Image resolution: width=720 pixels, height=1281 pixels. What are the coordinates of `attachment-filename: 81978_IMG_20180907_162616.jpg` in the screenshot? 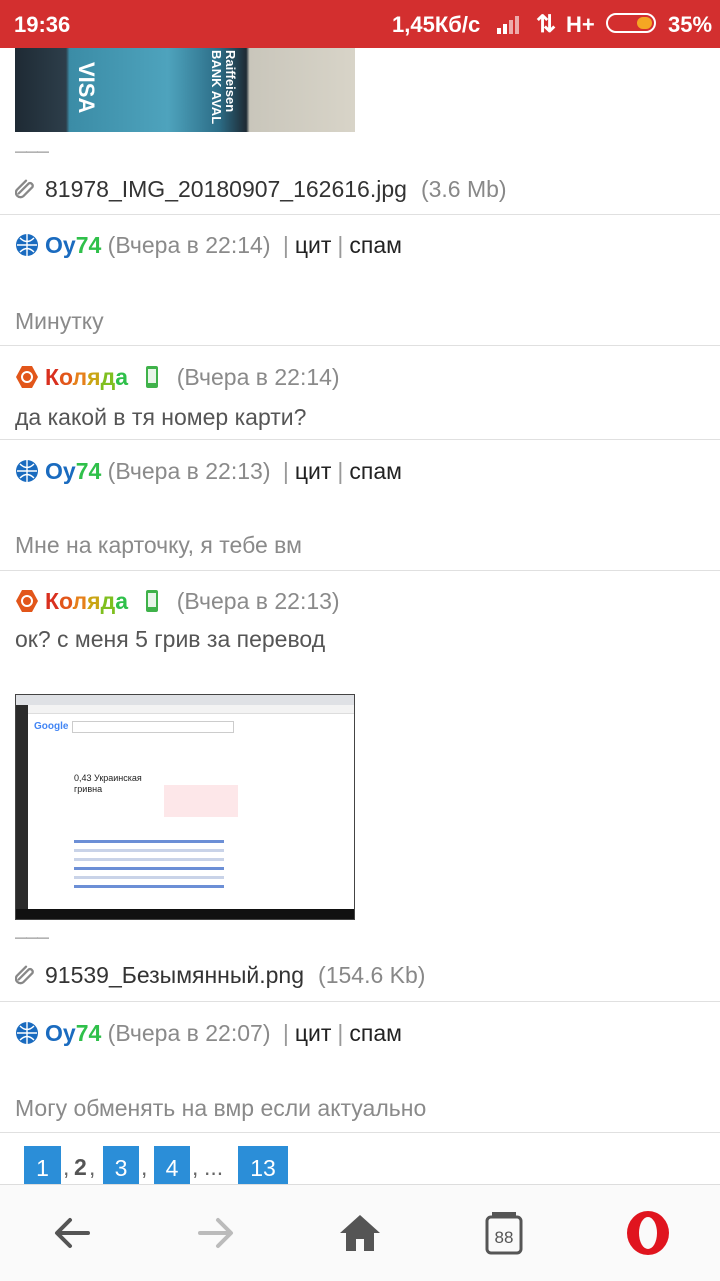 It's located at (226, 189).